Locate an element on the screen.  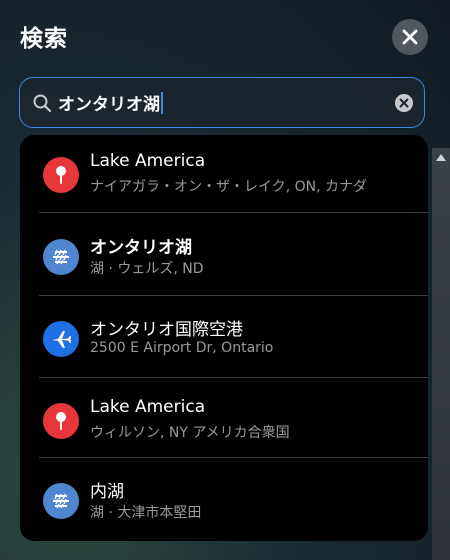
result-item: オンタリオ湖 湖 · ウェルズ, ND is located at coordinates (224, 258).